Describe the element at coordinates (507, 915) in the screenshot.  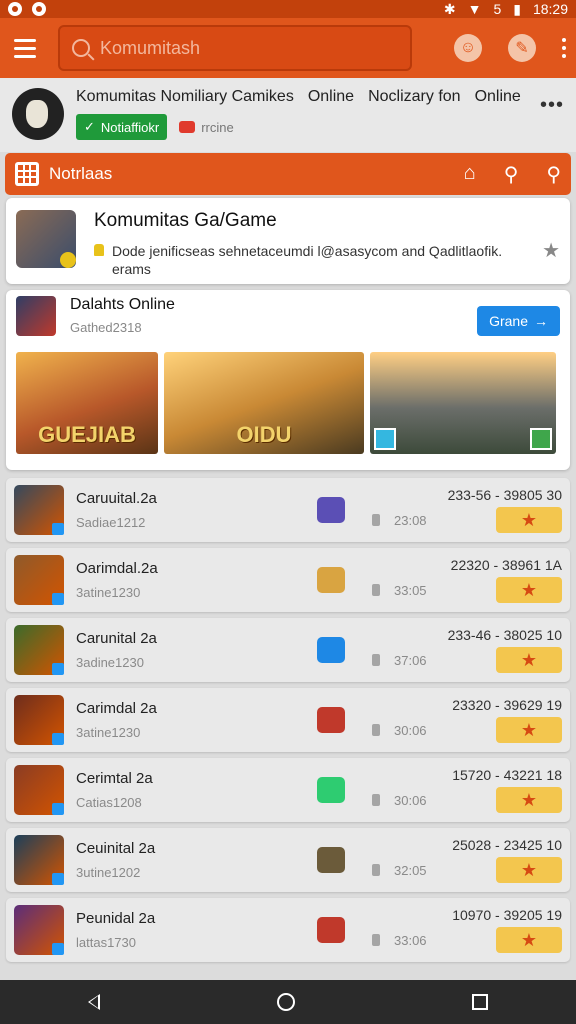
I see `item-numbers: 10970 - 39205 19` at that location.